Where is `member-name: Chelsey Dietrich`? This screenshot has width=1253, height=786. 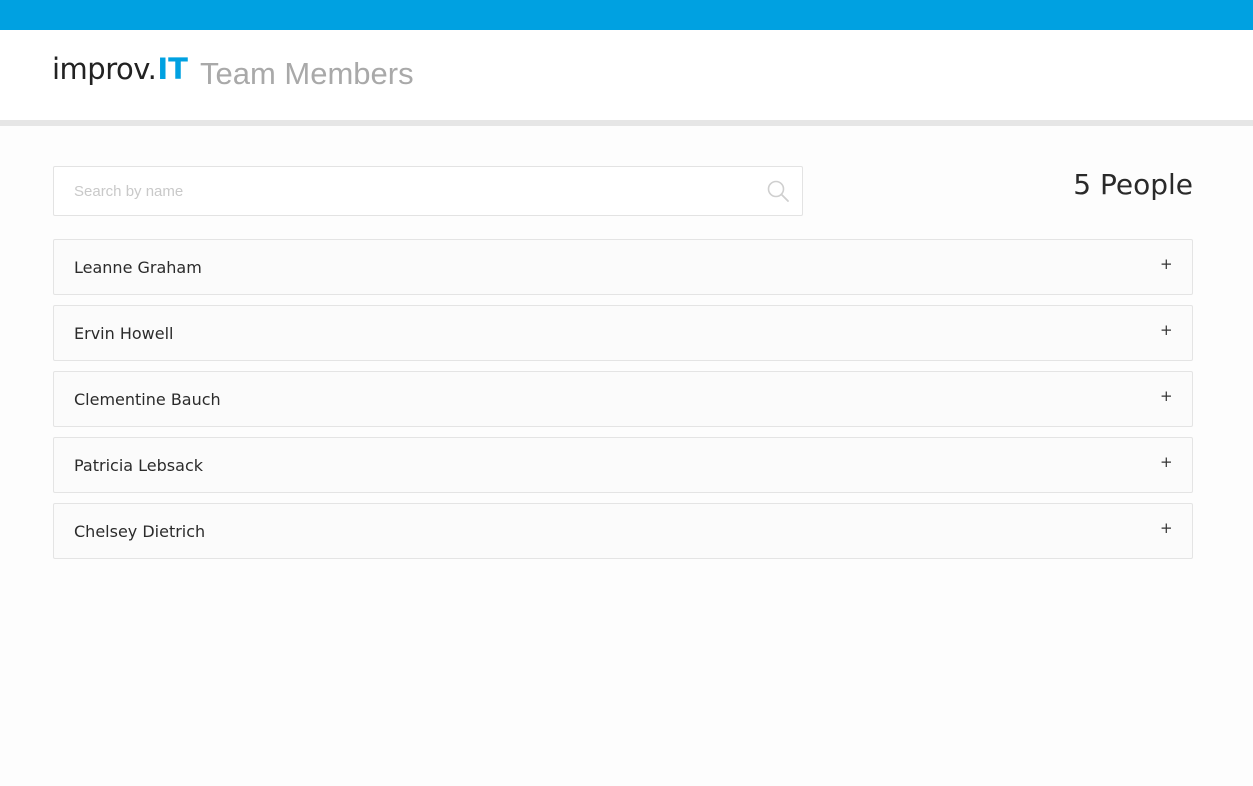
member-name: Chelsey Dietrich is located at coordinates (140, 531).